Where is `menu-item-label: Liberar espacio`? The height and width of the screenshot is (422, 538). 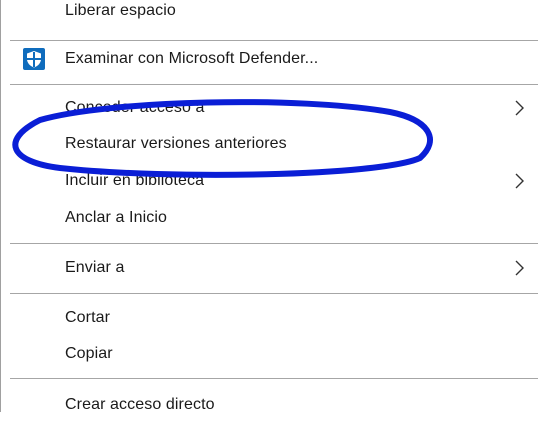
menu-item-label: Liberar espacio is located at coordinates (120, 10).